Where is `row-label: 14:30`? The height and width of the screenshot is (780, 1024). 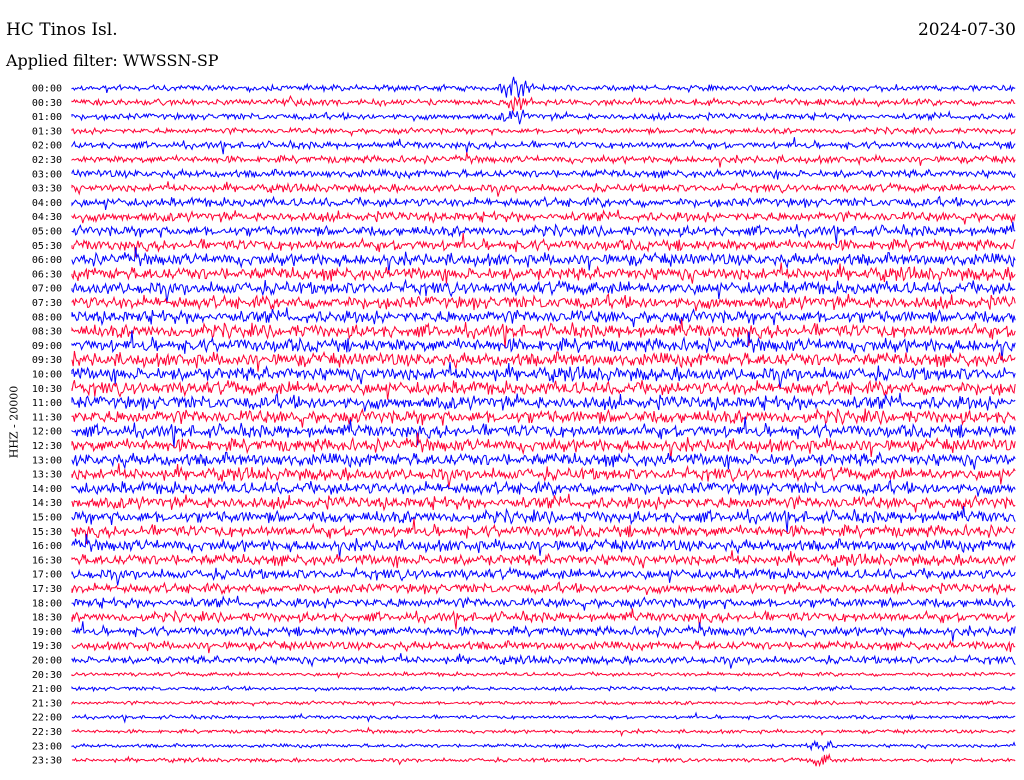 row-label: 14:30 is located at coordinates (47, 503).